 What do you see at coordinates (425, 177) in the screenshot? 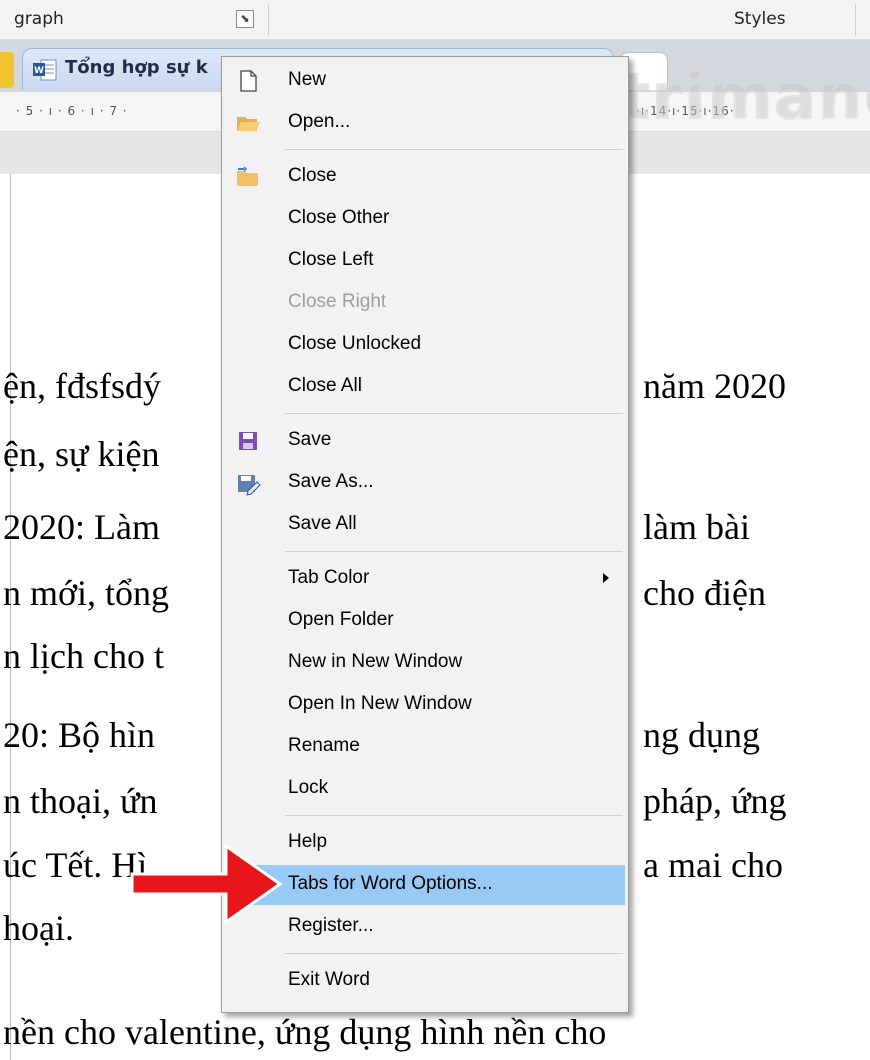
I see `menu-item-close: Close` at bounding box center [425, 177].